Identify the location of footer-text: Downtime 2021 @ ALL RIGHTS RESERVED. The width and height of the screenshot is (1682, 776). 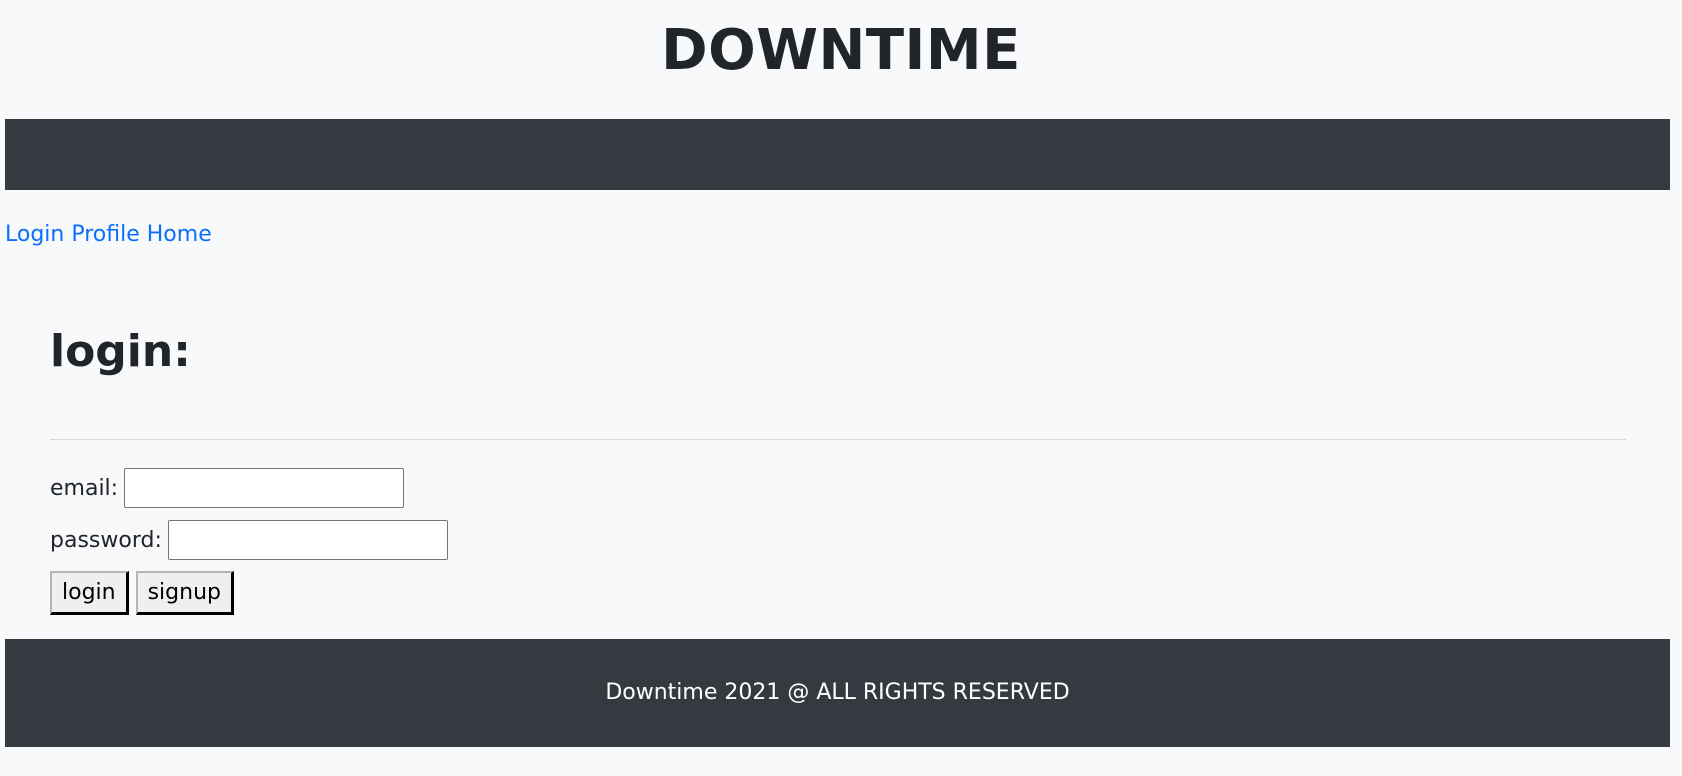
(837, 692).